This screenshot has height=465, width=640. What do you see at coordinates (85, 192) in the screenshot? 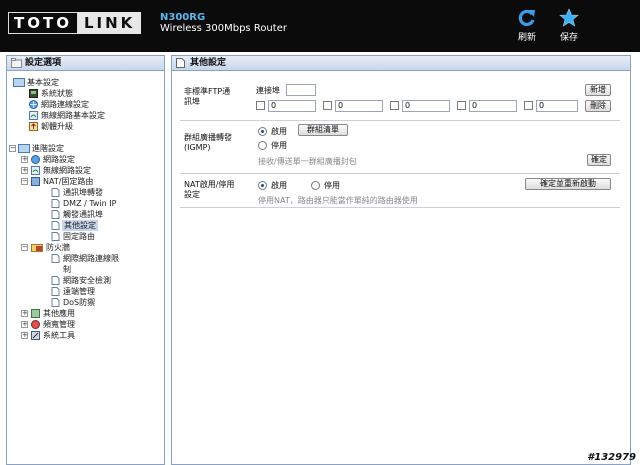
I see `tree-item-port-forwarding: 通訊埠轉發` at bounding box center [85, 192].